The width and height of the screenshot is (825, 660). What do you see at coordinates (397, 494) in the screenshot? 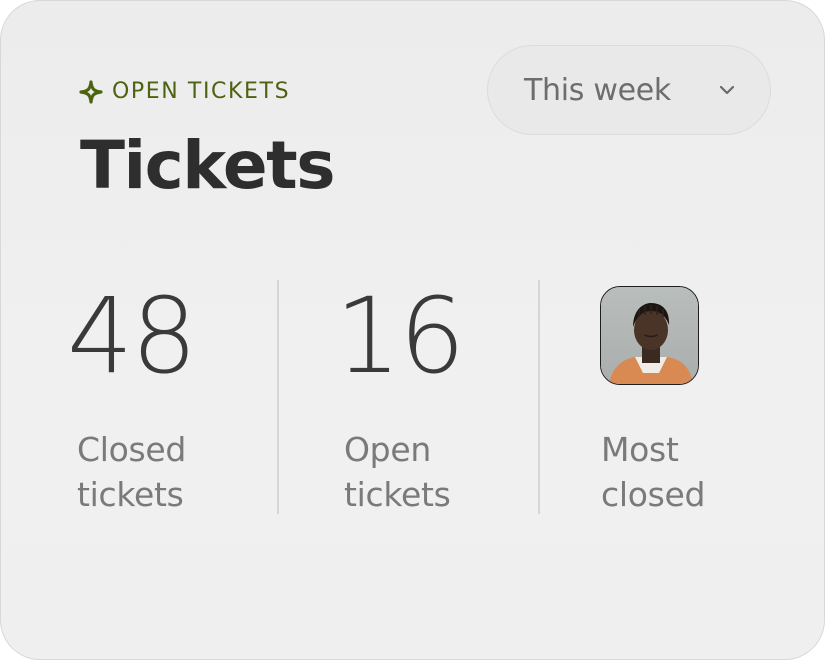
I see `open-tickets-label-line2: tickets` at bounding box center [397, 494].